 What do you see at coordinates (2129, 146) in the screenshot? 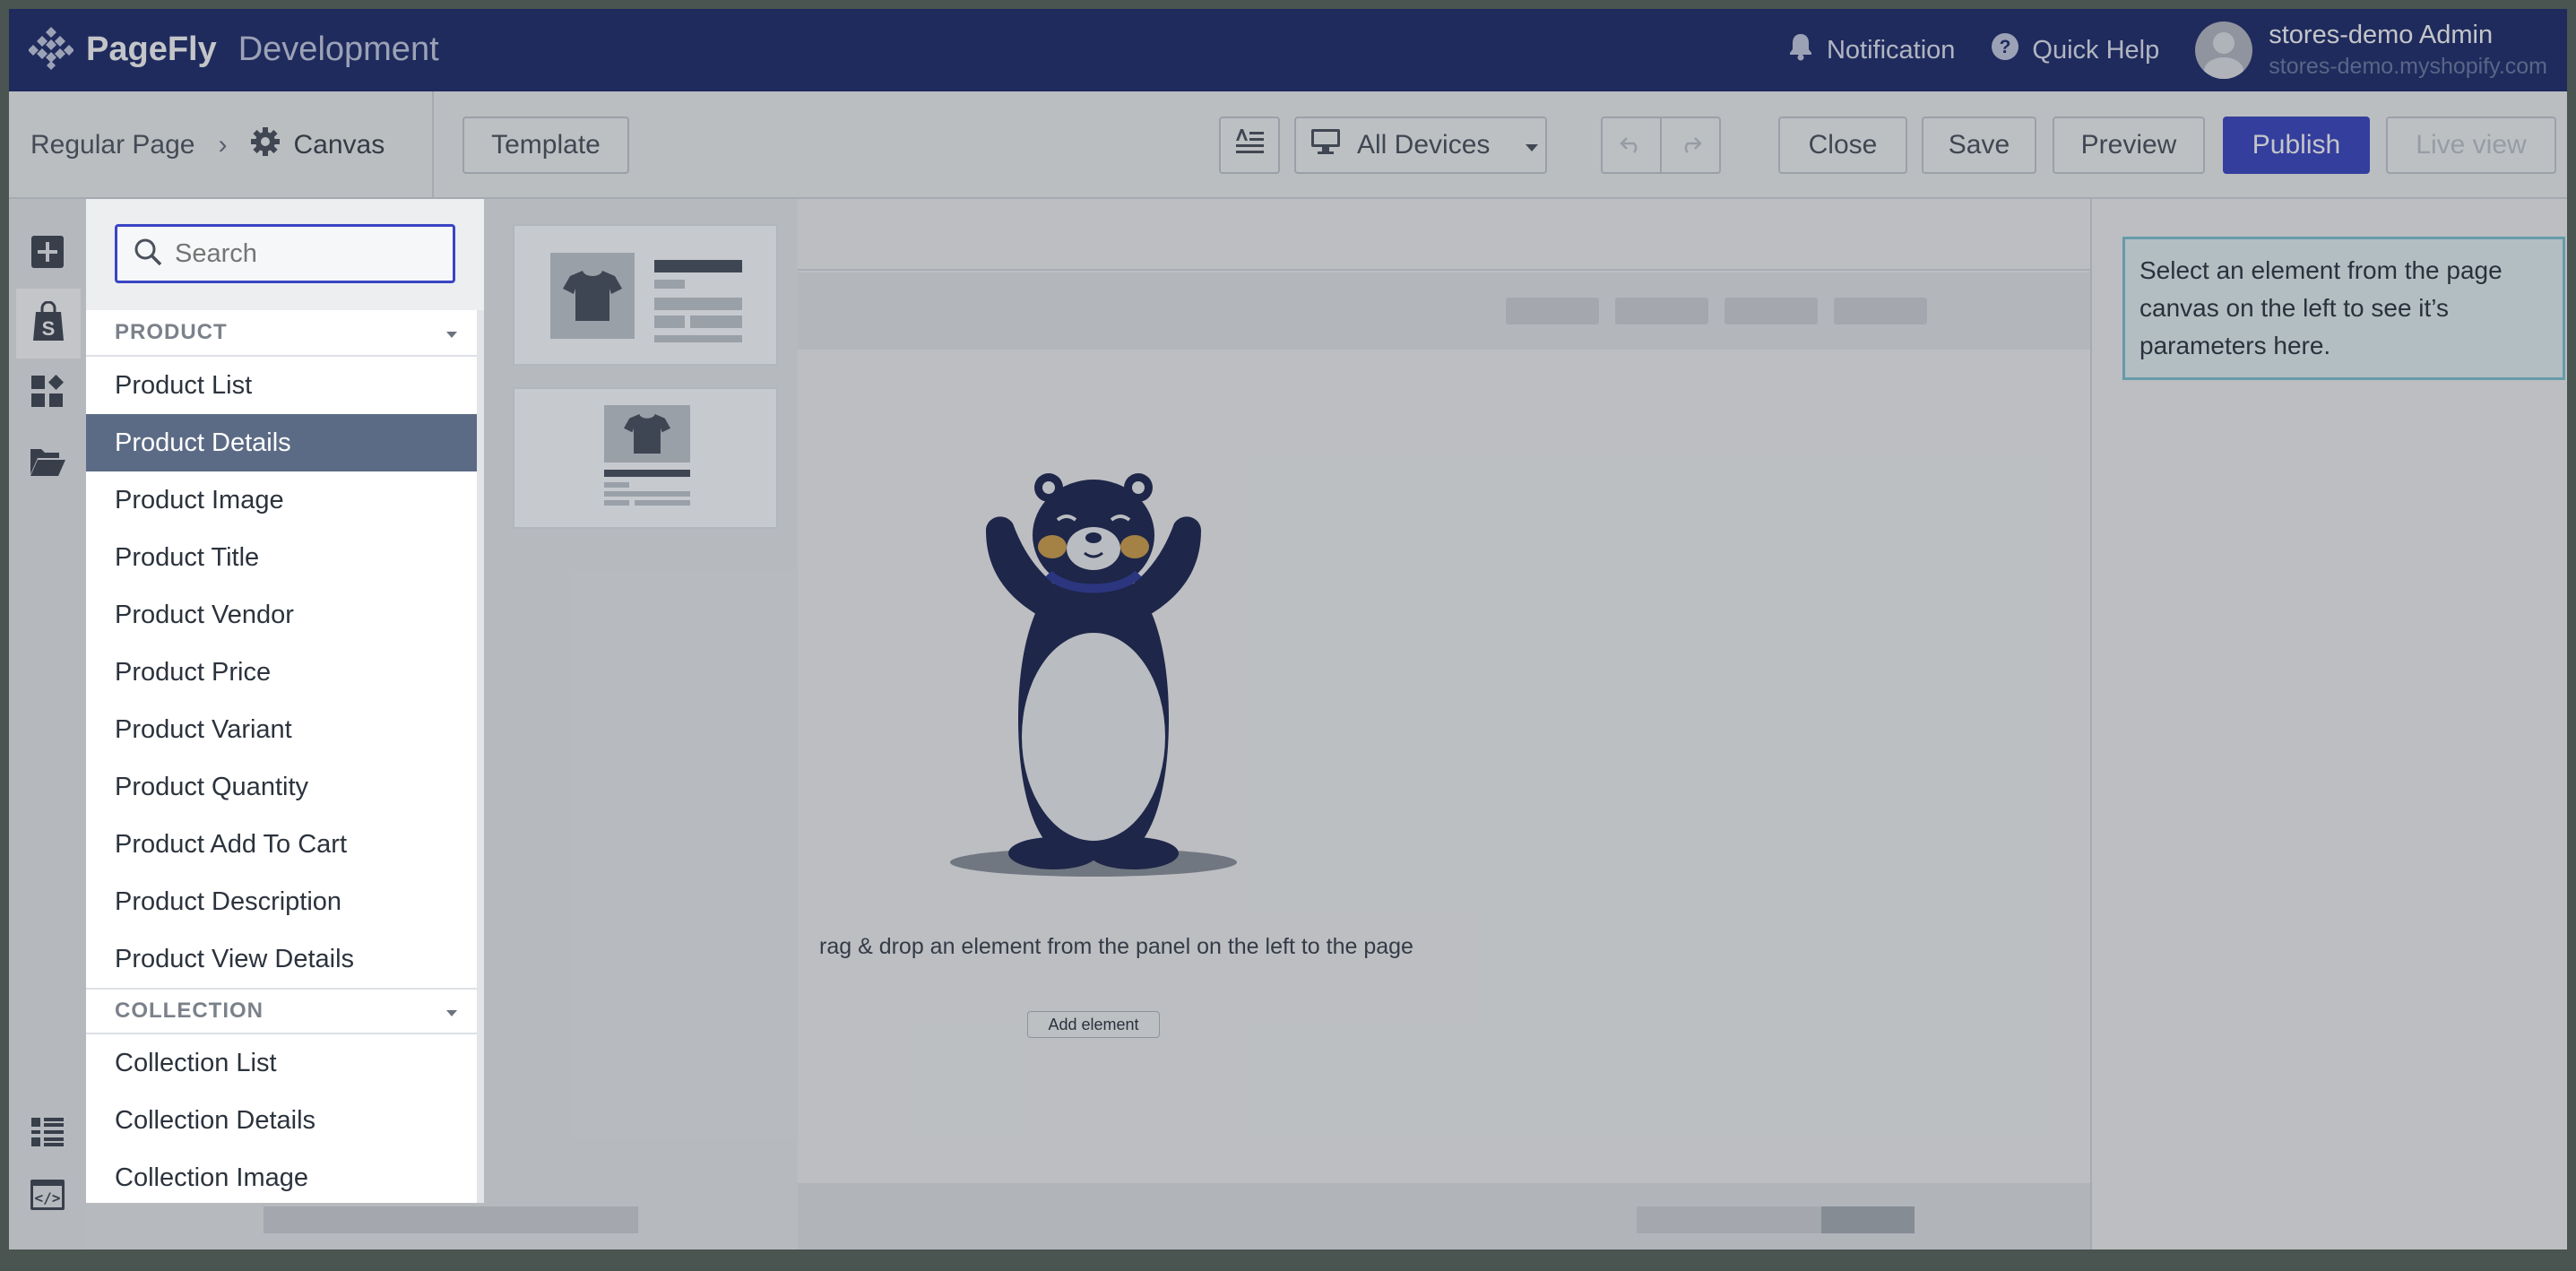
I see `preview-button: Preview` at bounding box center [2129, 146].